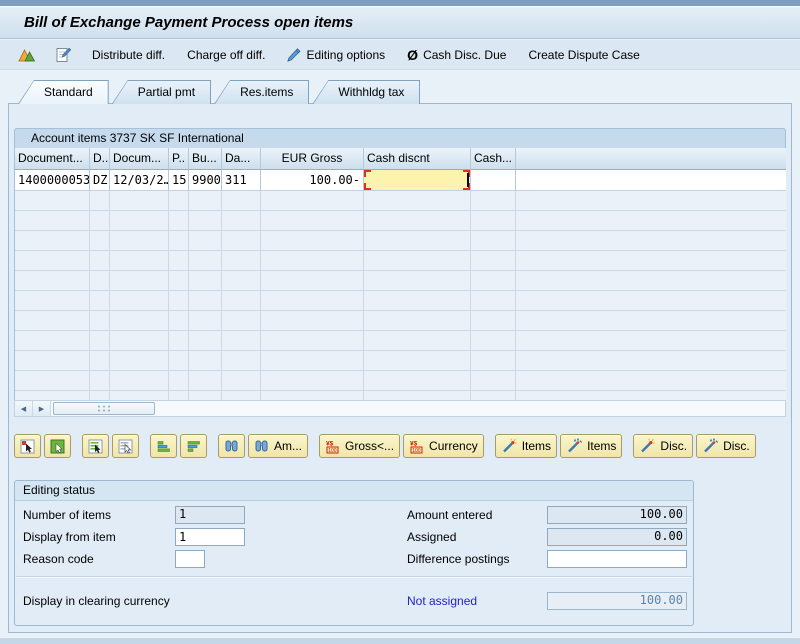  I want to click on reason-code-label: Reason code, so click(58, 559).